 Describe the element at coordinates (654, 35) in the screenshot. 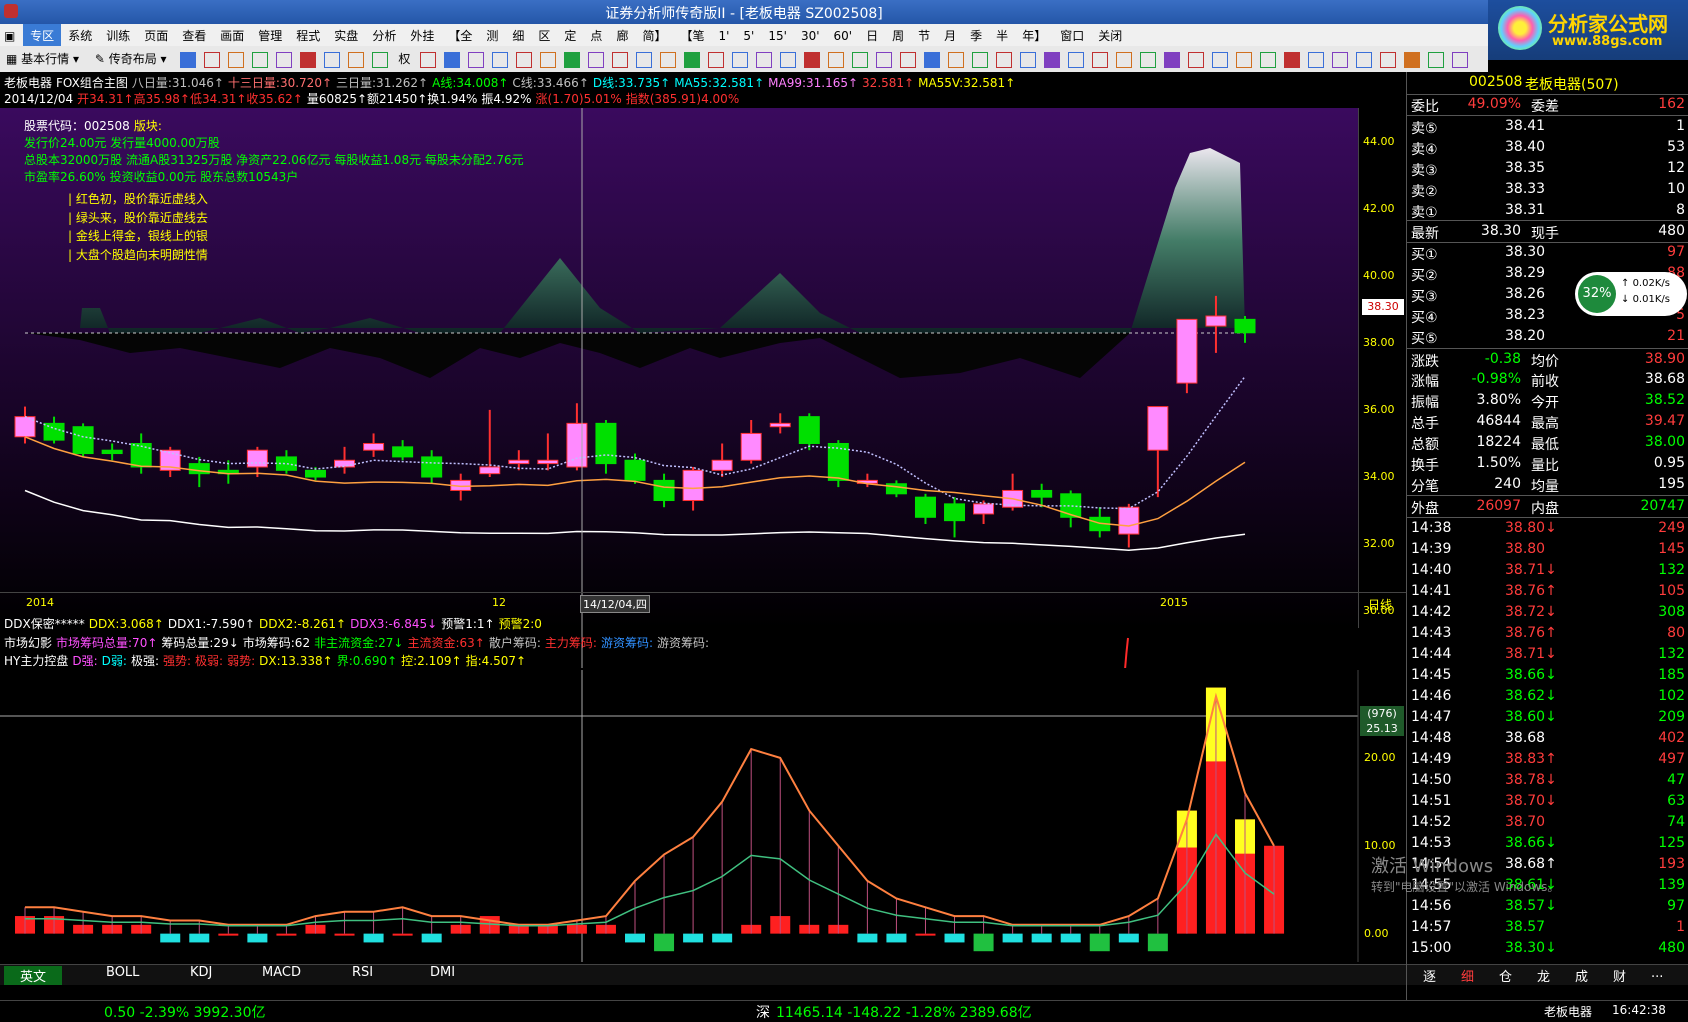

I see `menu-item-18: 简】` at that location.